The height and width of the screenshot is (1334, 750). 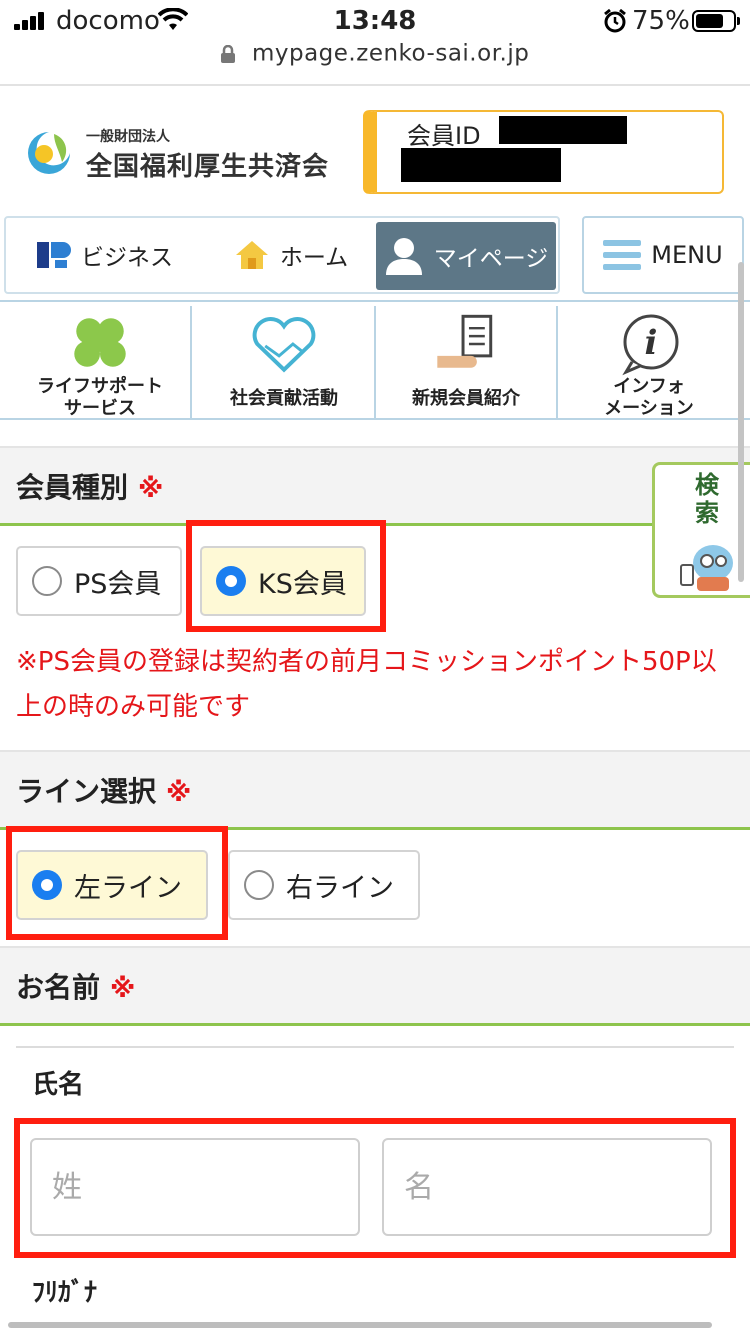 I want to click on service-nav: ライフサポート サービス 社会貢献活動 新規会員紹介 i インフォ メーション, so click(x=375, y=360).